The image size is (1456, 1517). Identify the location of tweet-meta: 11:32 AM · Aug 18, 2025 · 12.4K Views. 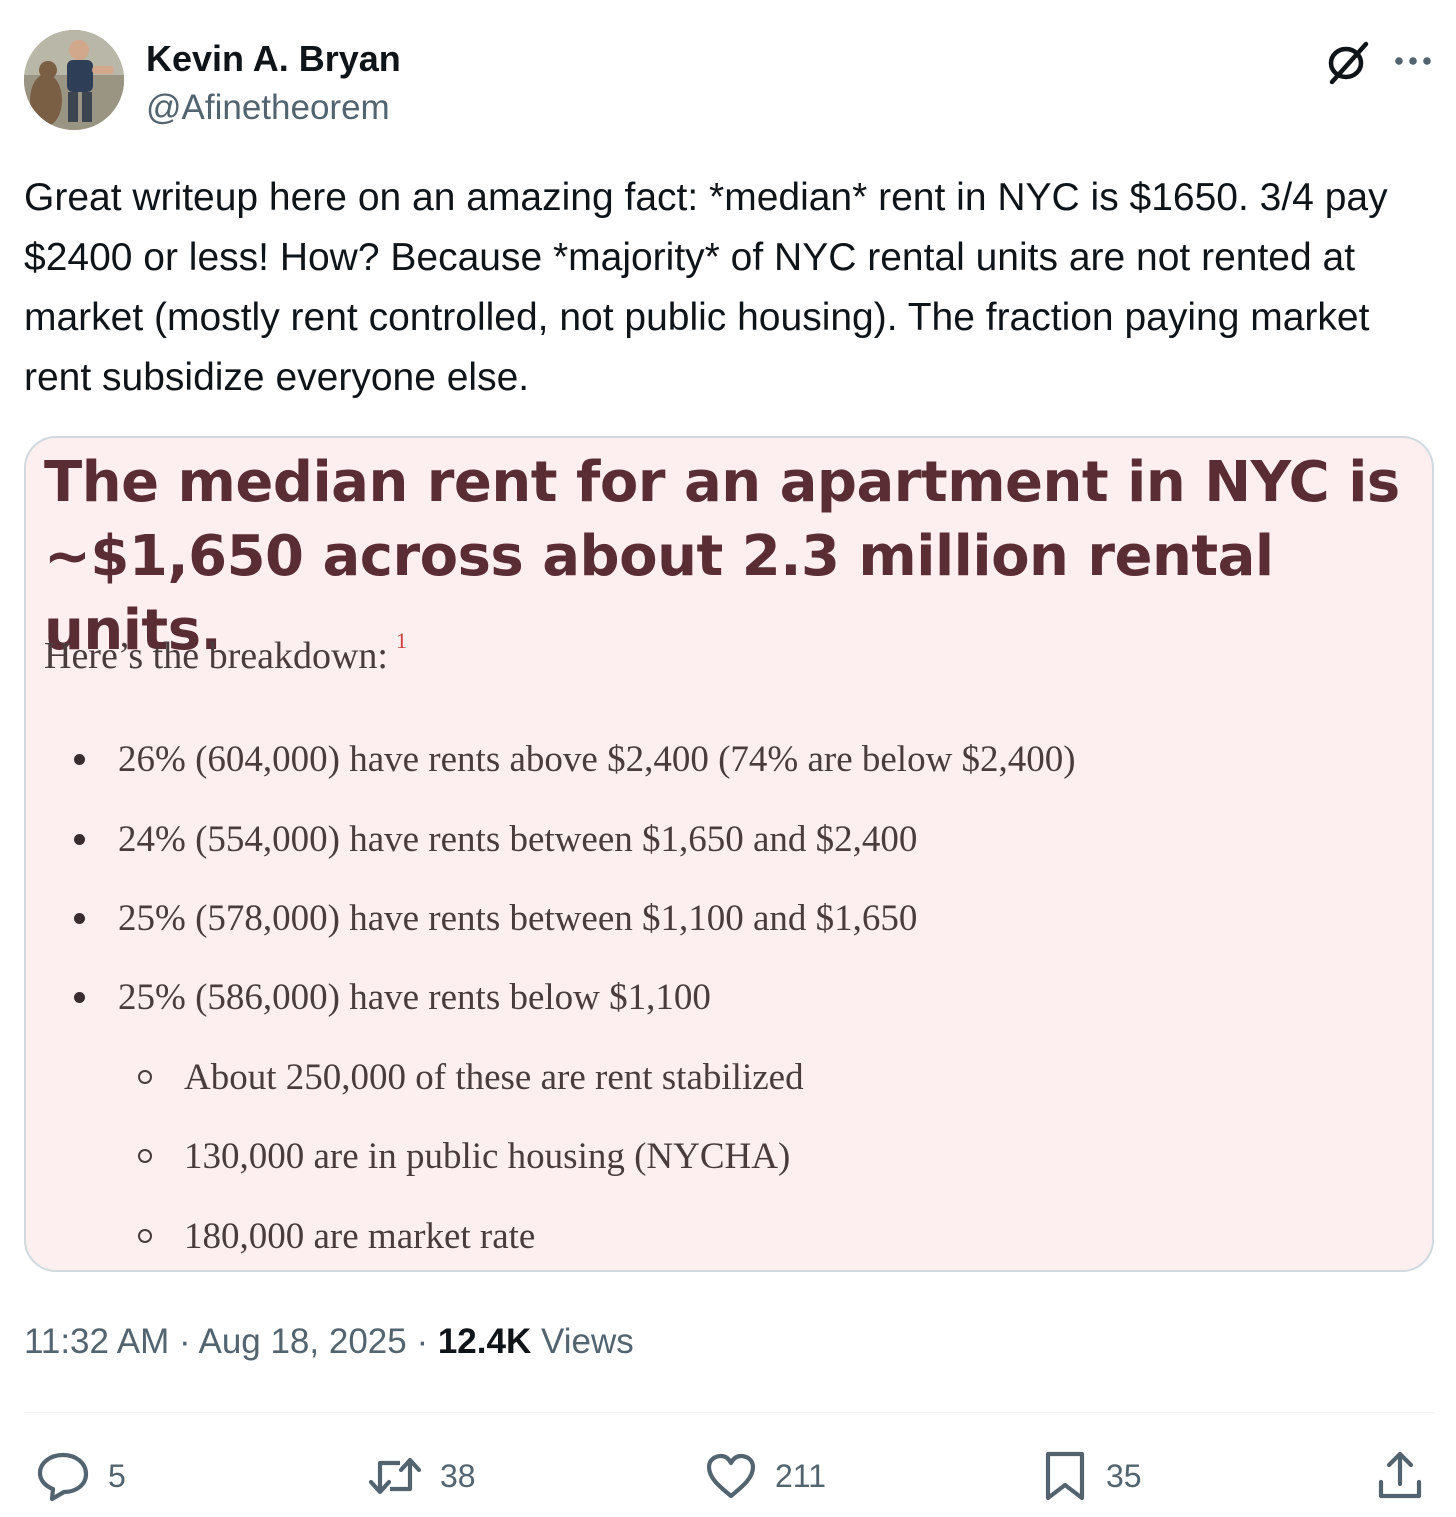
(329, 1342).